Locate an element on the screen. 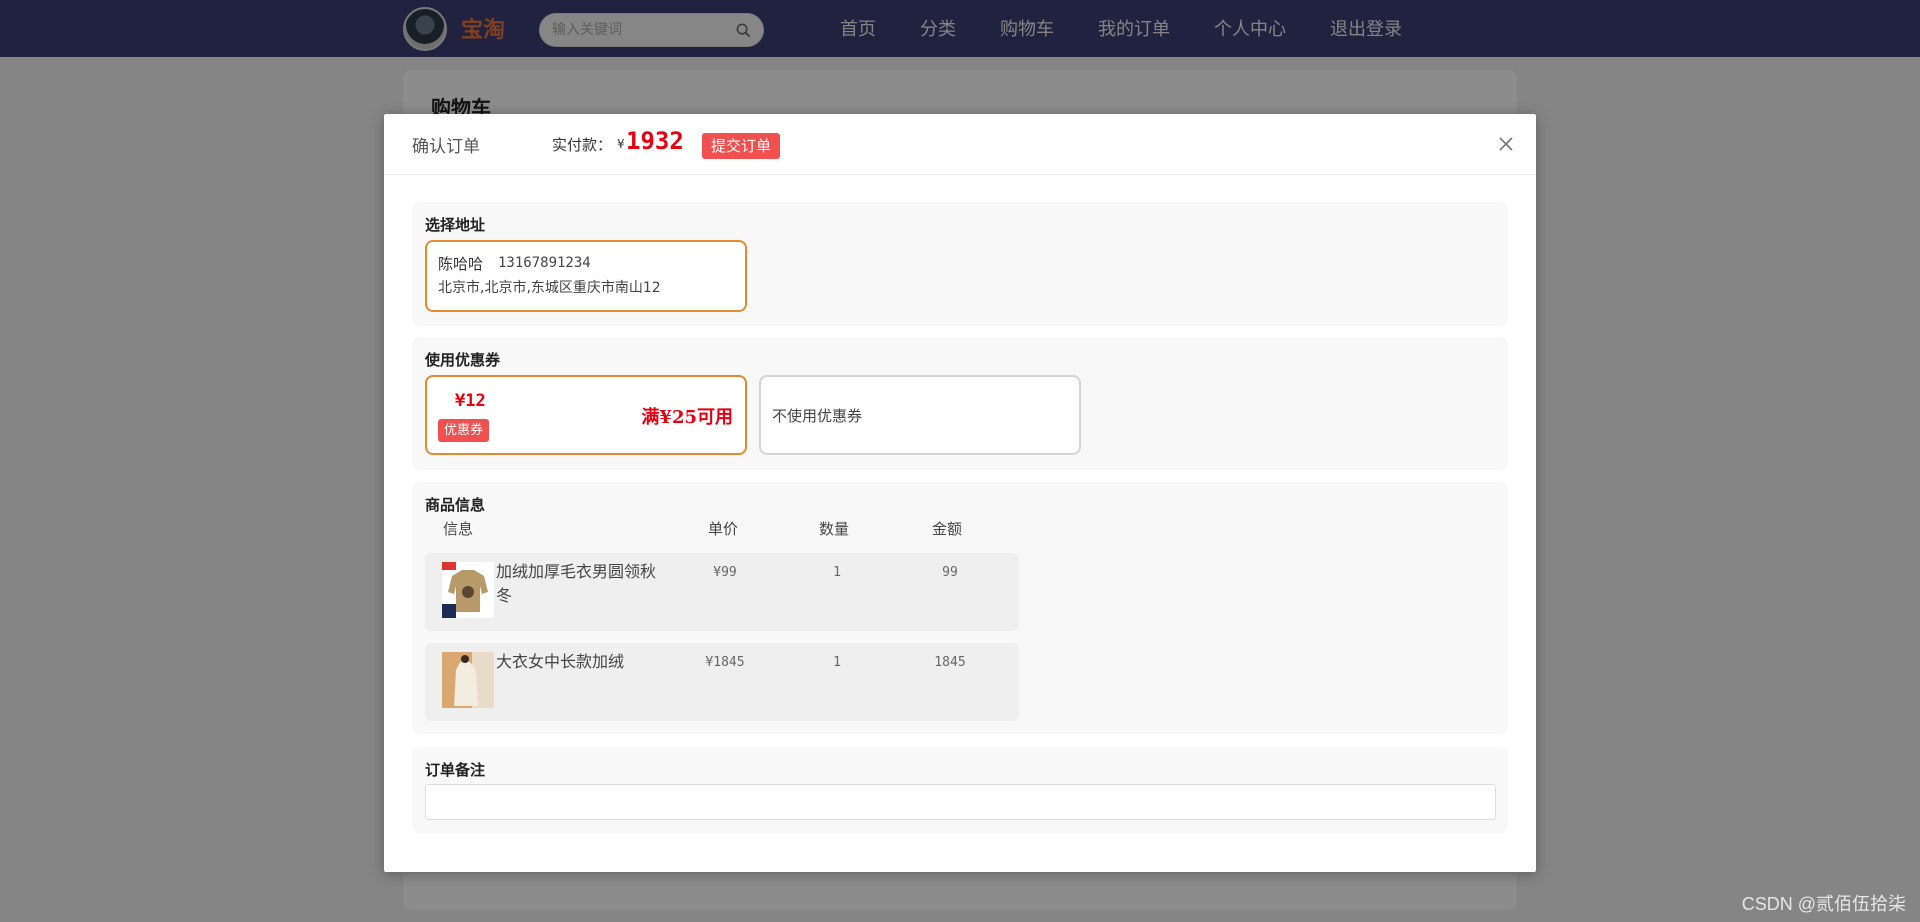  address-section: 选择地址 陈哈哈 13167891234 北京市,北京市,东城区重庆市南山12 is located at coordinates (960, 264).